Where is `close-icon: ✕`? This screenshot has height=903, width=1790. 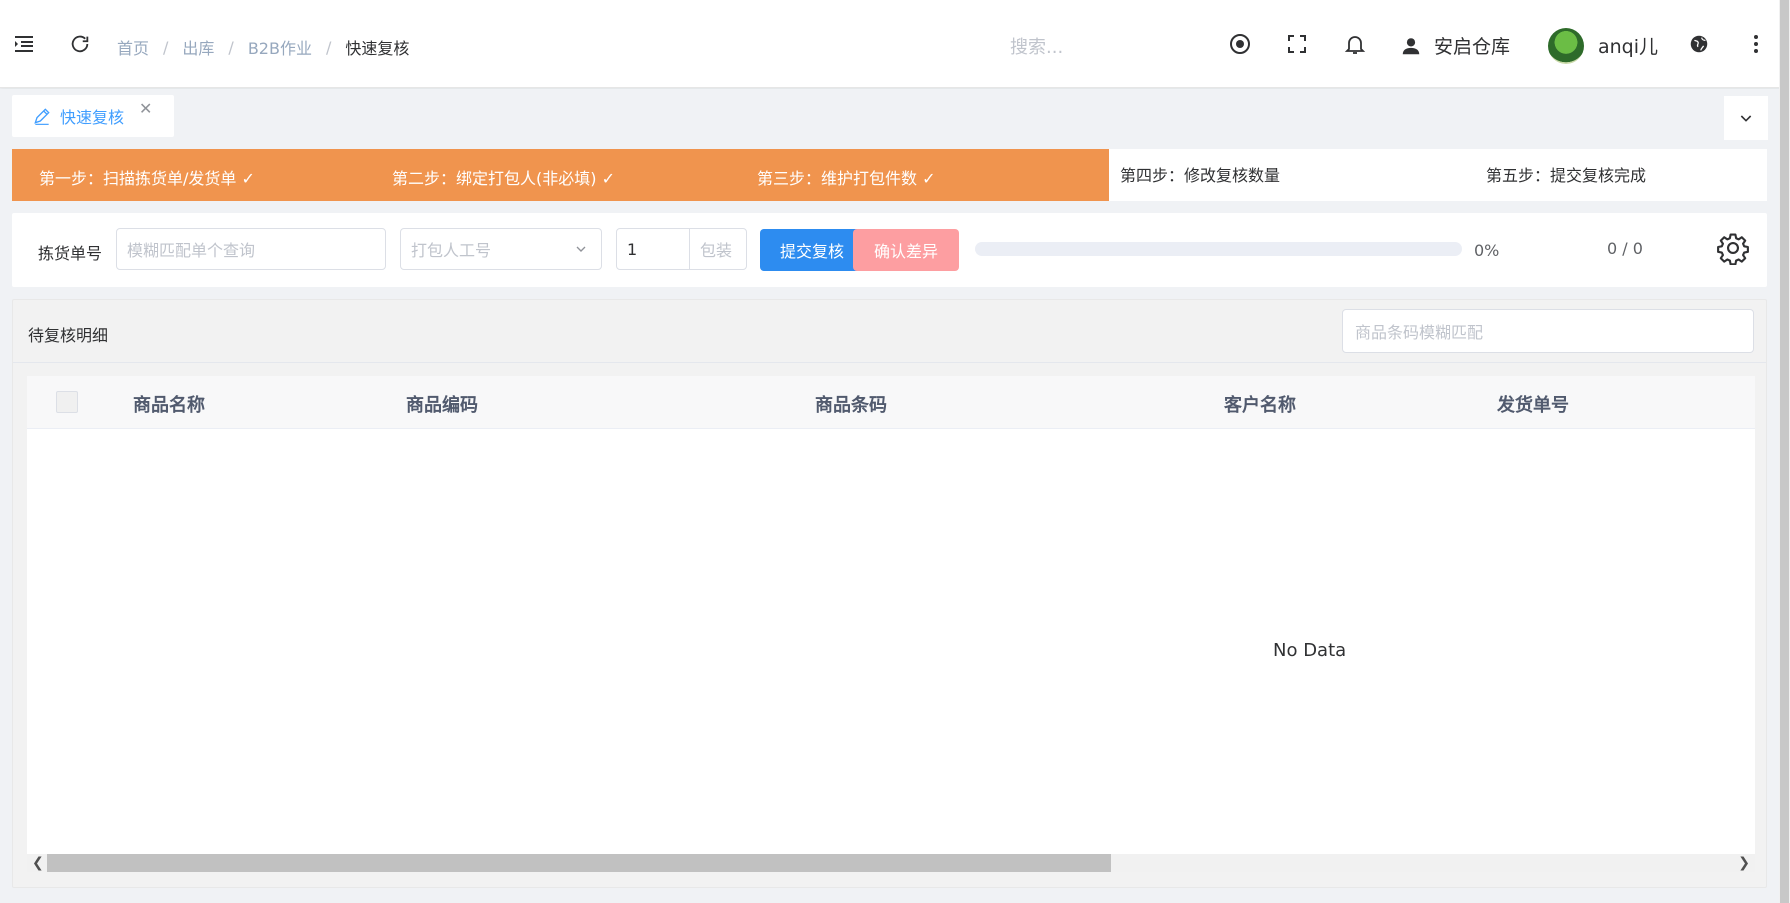 close-icon: ✕ is located at coordinates (145, 108).